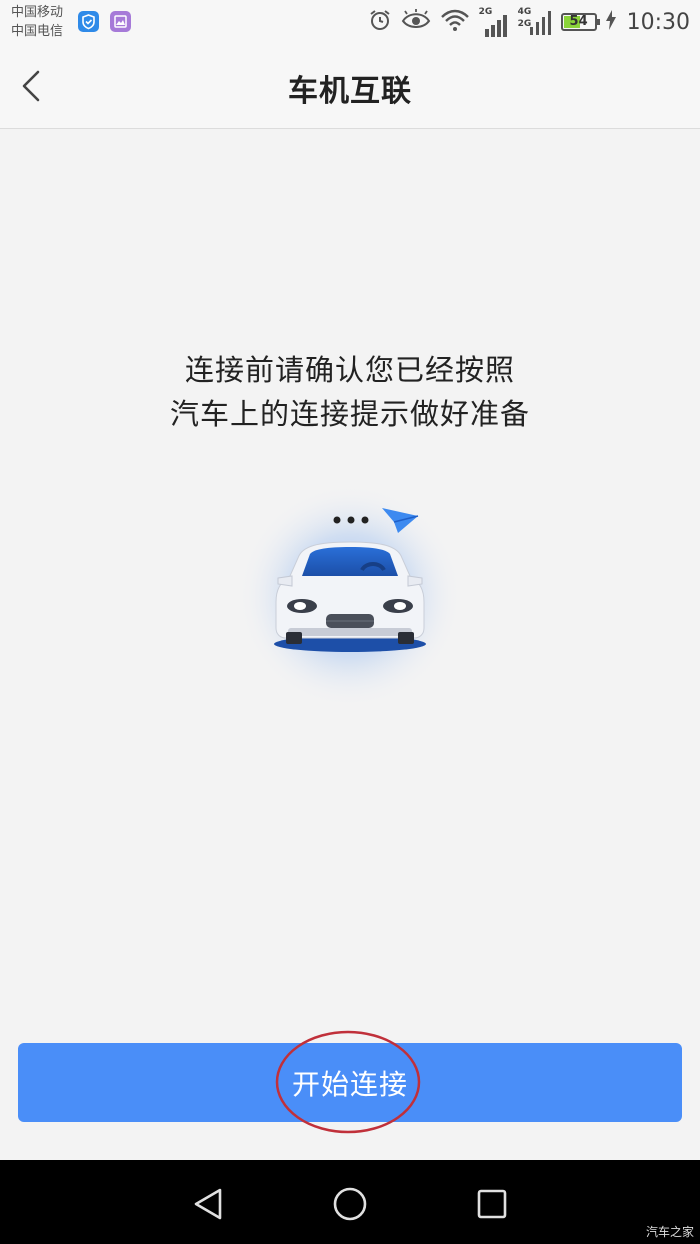 The image size is (700, 1244). I want to click on battery-icon: 54, so click(580, 22).